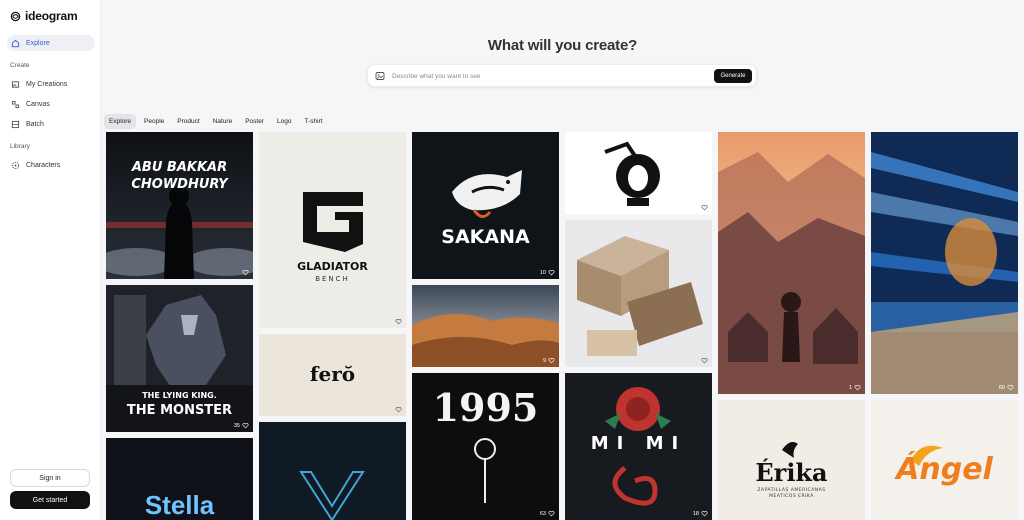 This screenshot has height=520, width=1024. I want to click on nav-canvas: Canvas, so click(51, 104).